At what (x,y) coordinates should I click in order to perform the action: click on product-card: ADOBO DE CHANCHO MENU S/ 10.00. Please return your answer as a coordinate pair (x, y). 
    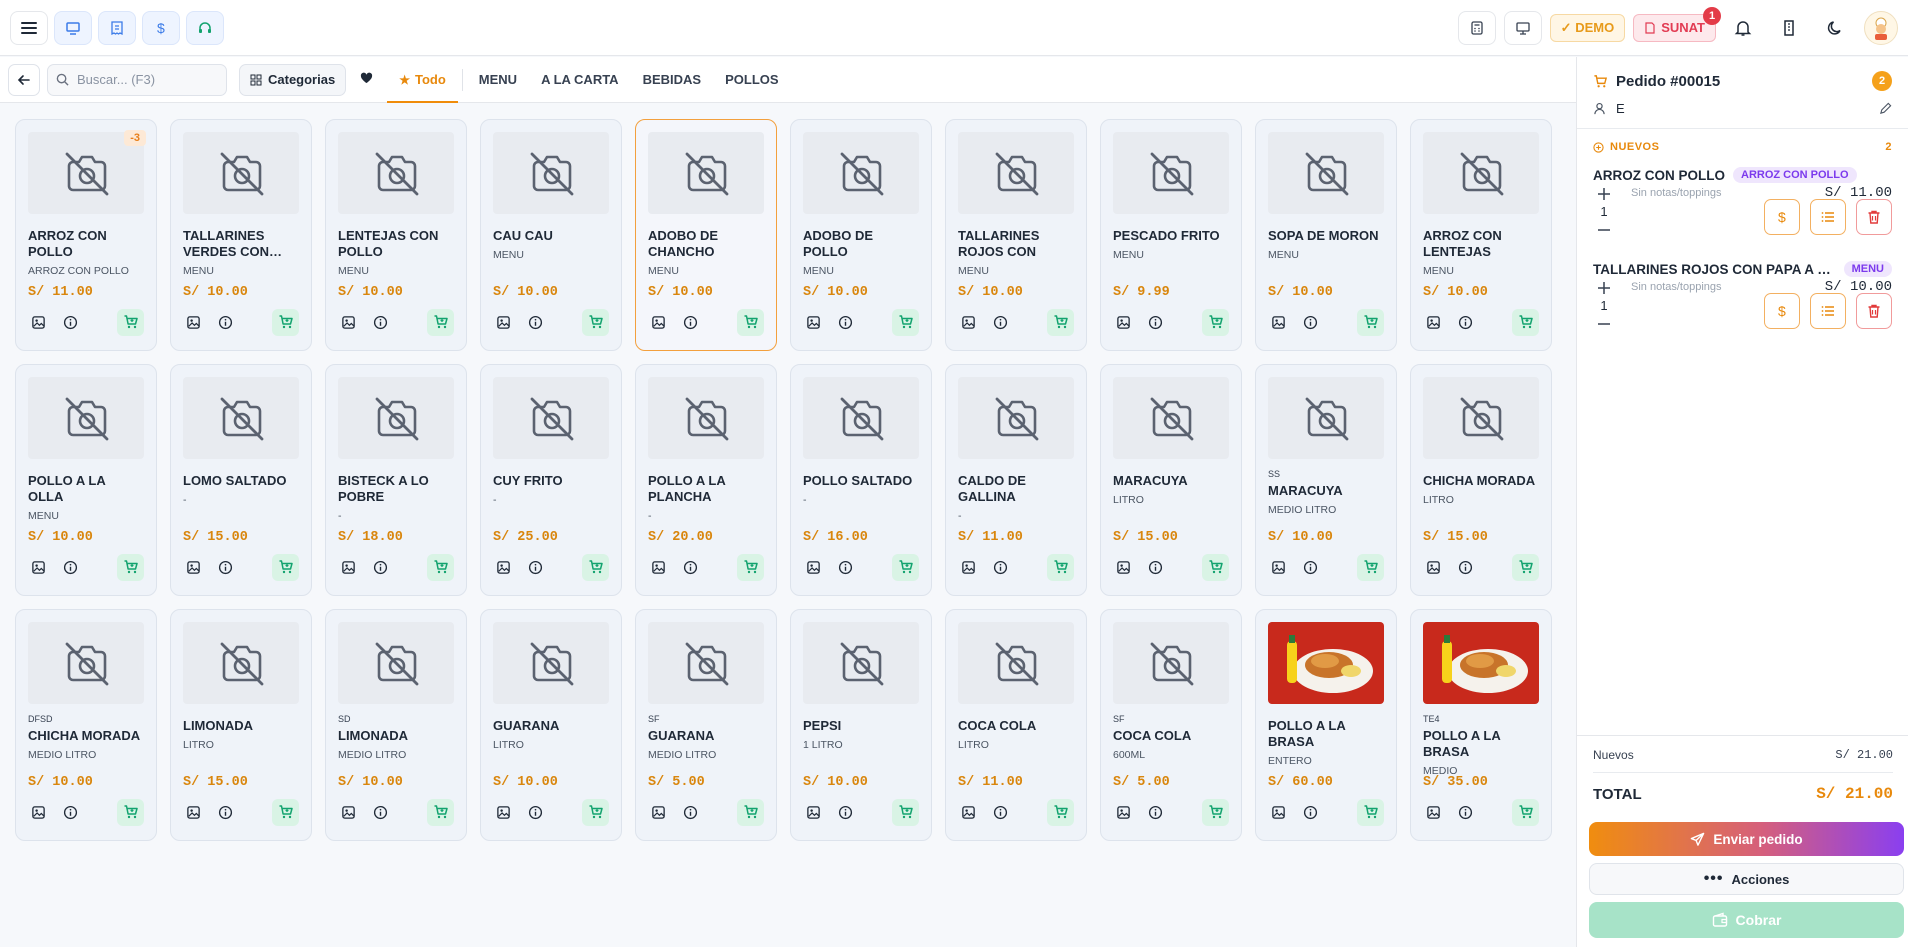
    Looking at the image, I should click on (706, 235).